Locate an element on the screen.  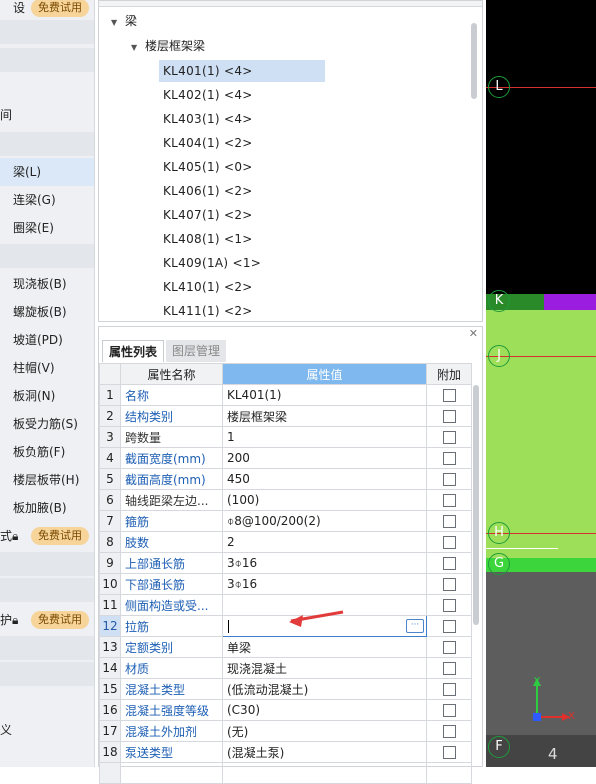
nav-row-partial: 间 is located at coordinates (47, 115).